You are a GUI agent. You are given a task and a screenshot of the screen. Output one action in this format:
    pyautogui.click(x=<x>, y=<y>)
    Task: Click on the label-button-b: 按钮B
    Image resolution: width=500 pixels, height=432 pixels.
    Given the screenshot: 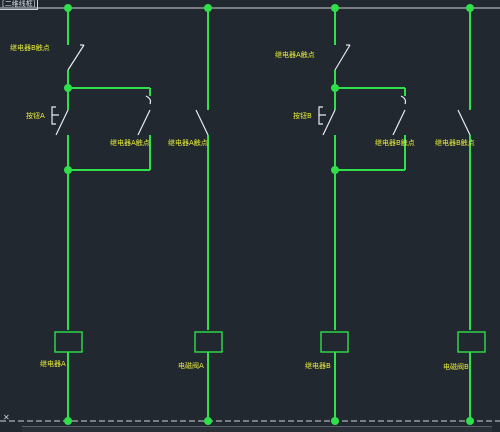 What is the action you would take?
    pyautogui.click(x=302, y=115)
    